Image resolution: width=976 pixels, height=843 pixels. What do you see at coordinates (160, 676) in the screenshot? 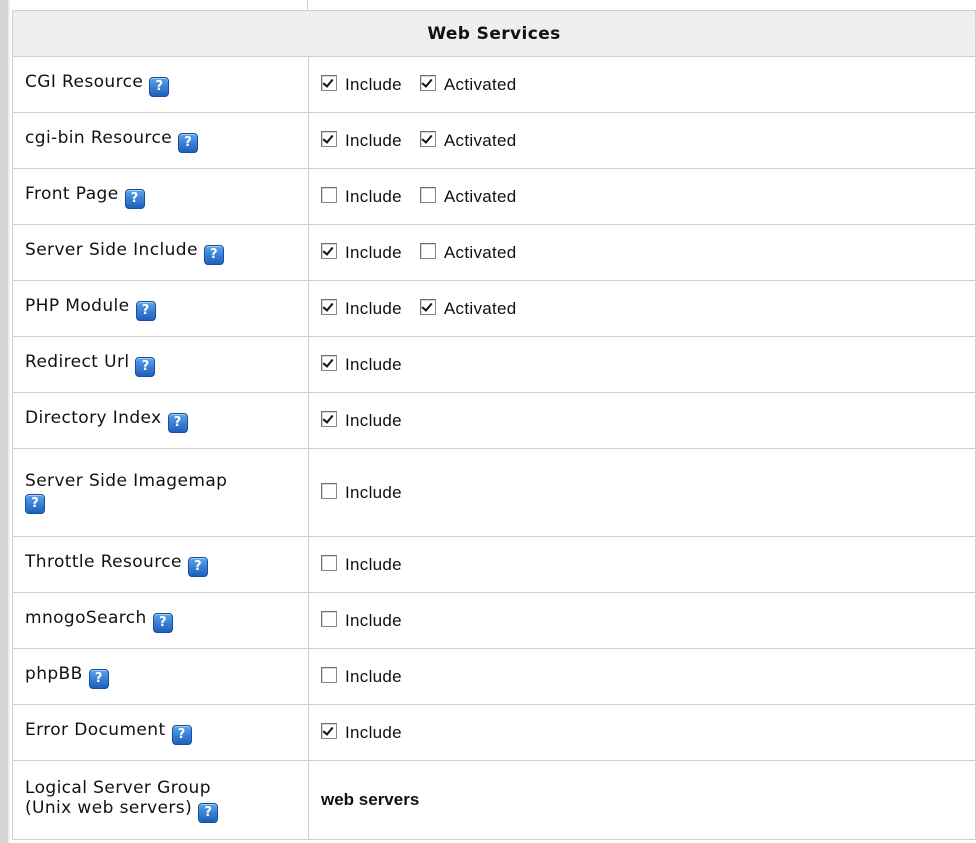
I see `row-label-cell: phpBB?` at bounding box center [160, 676].